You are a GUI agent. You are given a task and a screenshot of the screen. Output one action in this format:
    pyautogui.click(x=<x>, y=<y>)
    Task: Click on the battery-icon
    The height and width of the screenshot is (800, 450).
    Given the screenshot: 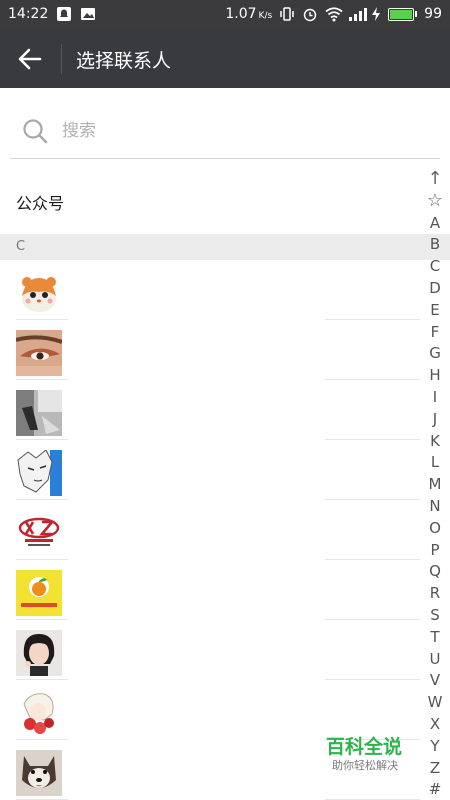 What is the action you would take?
    pyautogui.click(x=403, y=14)
    